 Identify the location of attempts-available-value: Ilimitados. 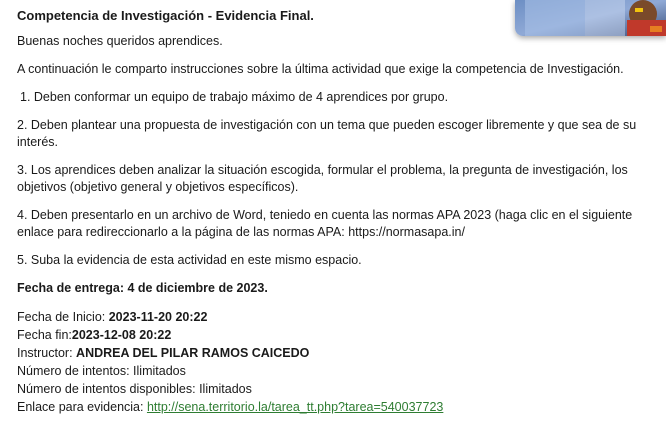
(225, 389).